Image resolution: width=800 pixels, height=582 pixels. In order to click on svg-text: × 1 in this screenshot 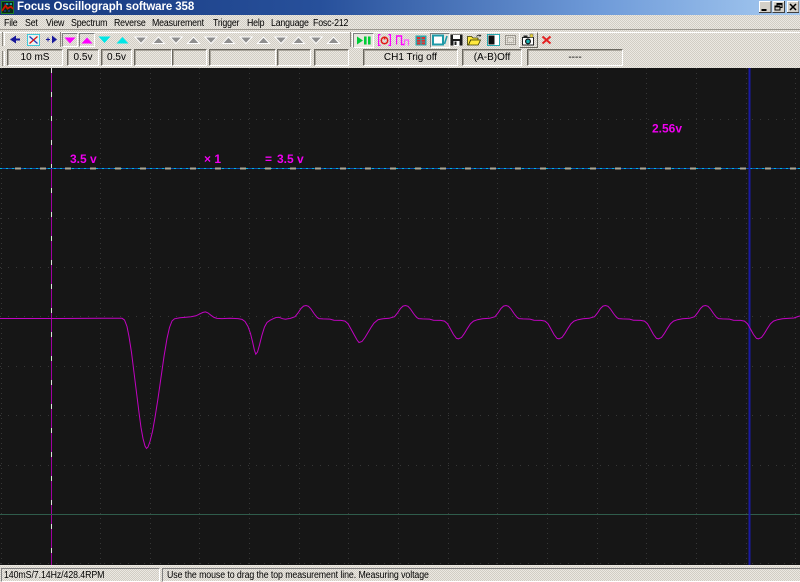, I will do `click(212, 159)`.